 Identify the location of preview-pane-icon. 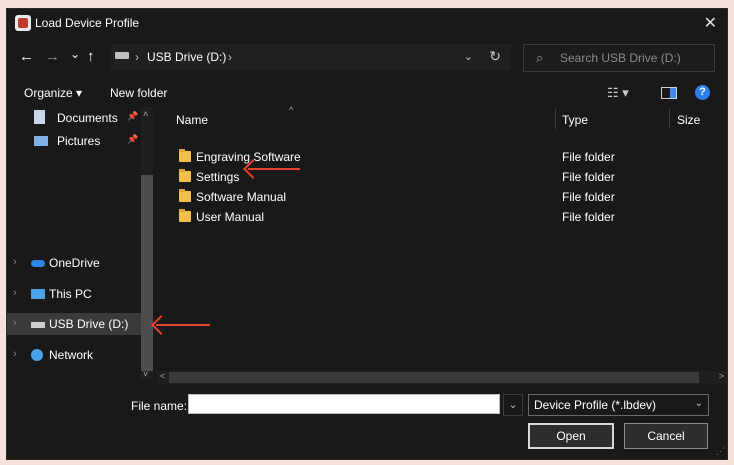
(669, 93).